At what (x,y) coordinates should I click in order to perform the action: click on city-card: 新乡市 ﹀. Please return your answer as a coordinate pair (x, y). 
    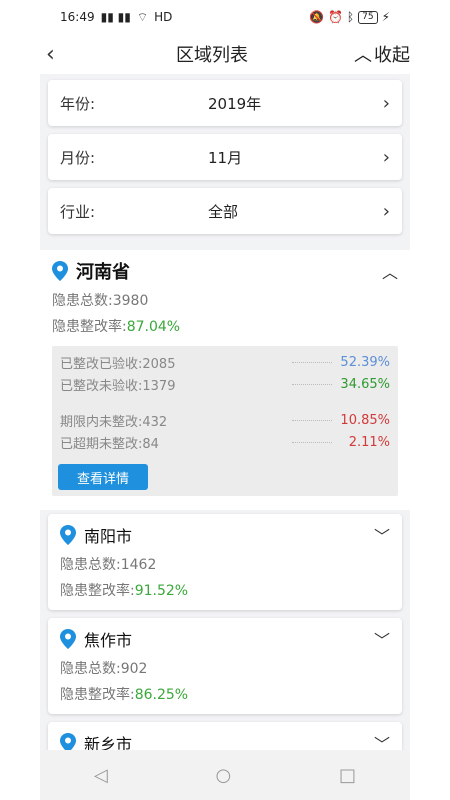
    Looking at the image, I should click on (225, 736).